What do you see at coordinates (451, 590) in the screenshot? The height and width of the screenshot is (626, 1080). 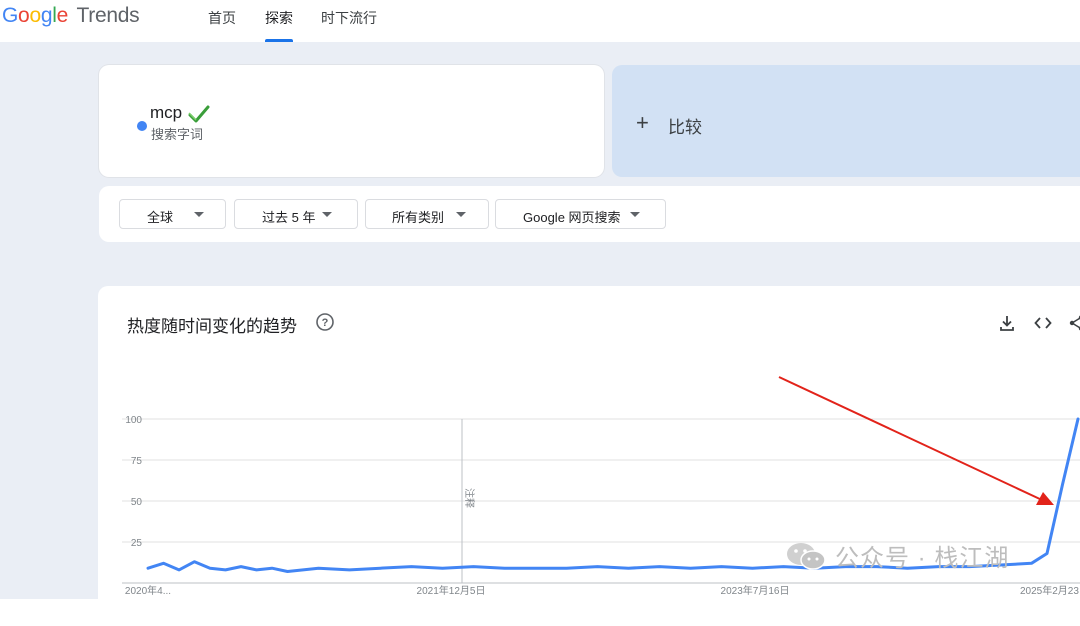 I see `x-tick-label: 2021年12月5日` at bounding box center [451, 590].